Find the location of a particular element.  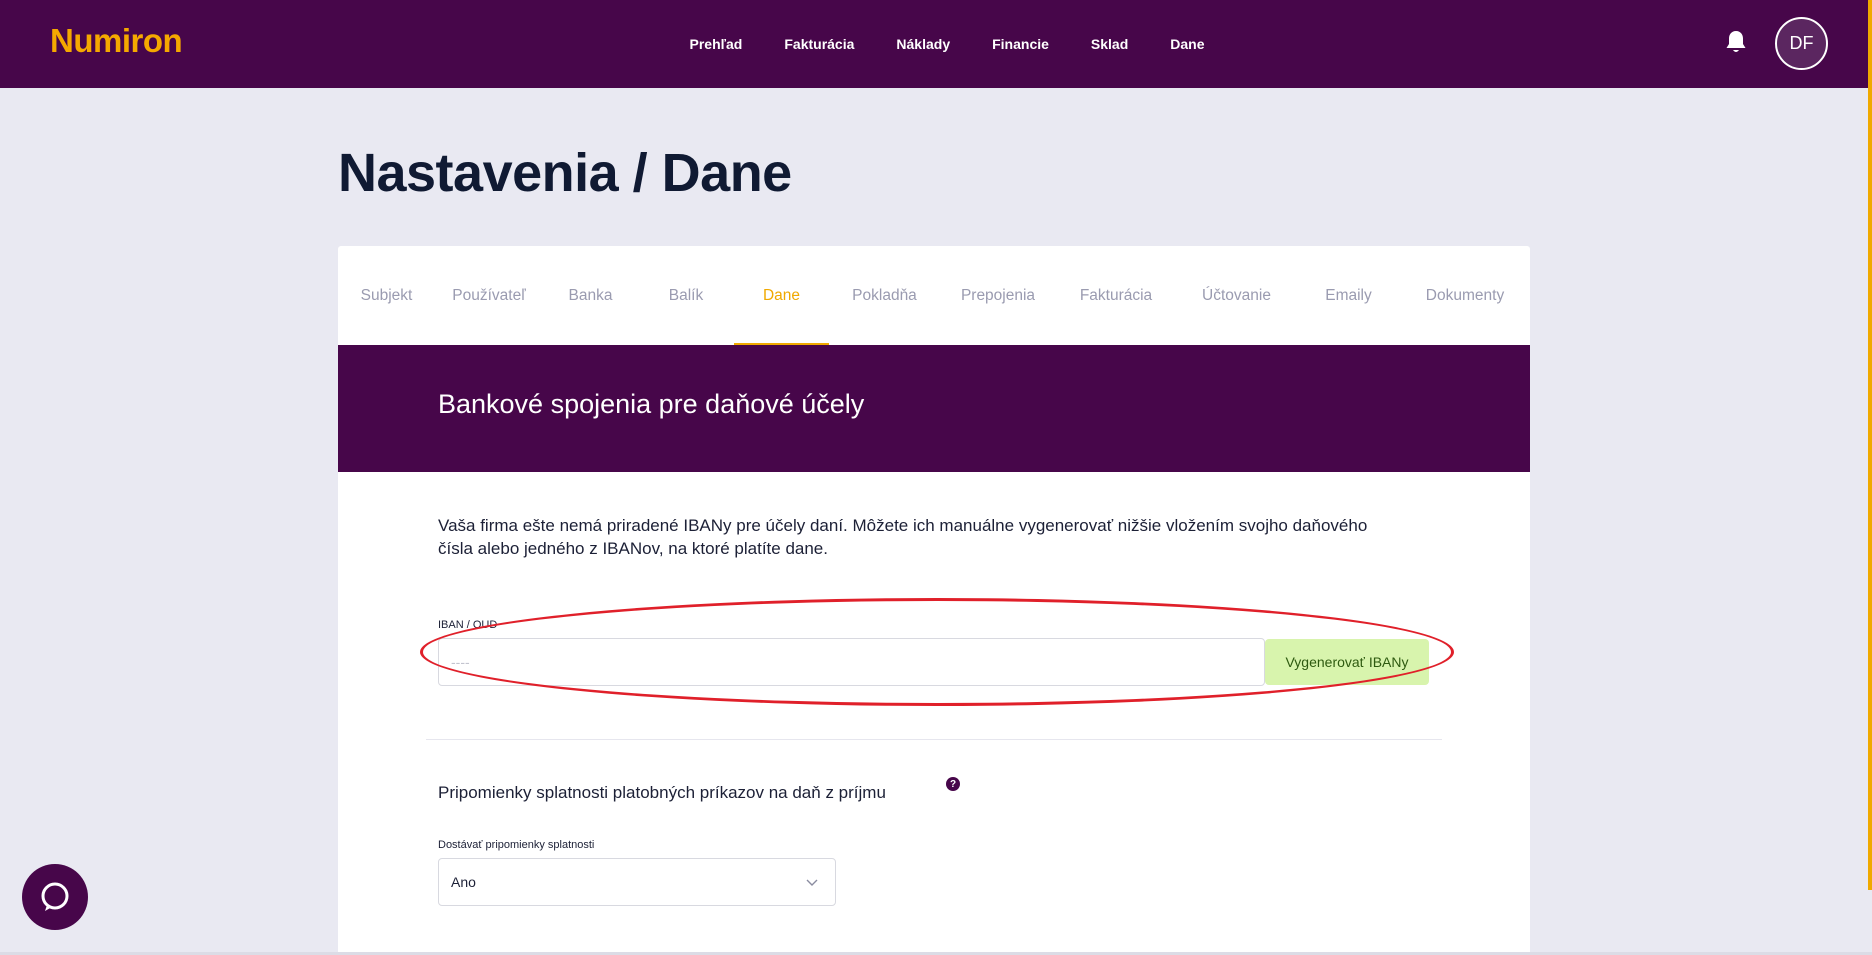

nav-item-fakturacia: Fakturácia is located at coordinates (819, 44).